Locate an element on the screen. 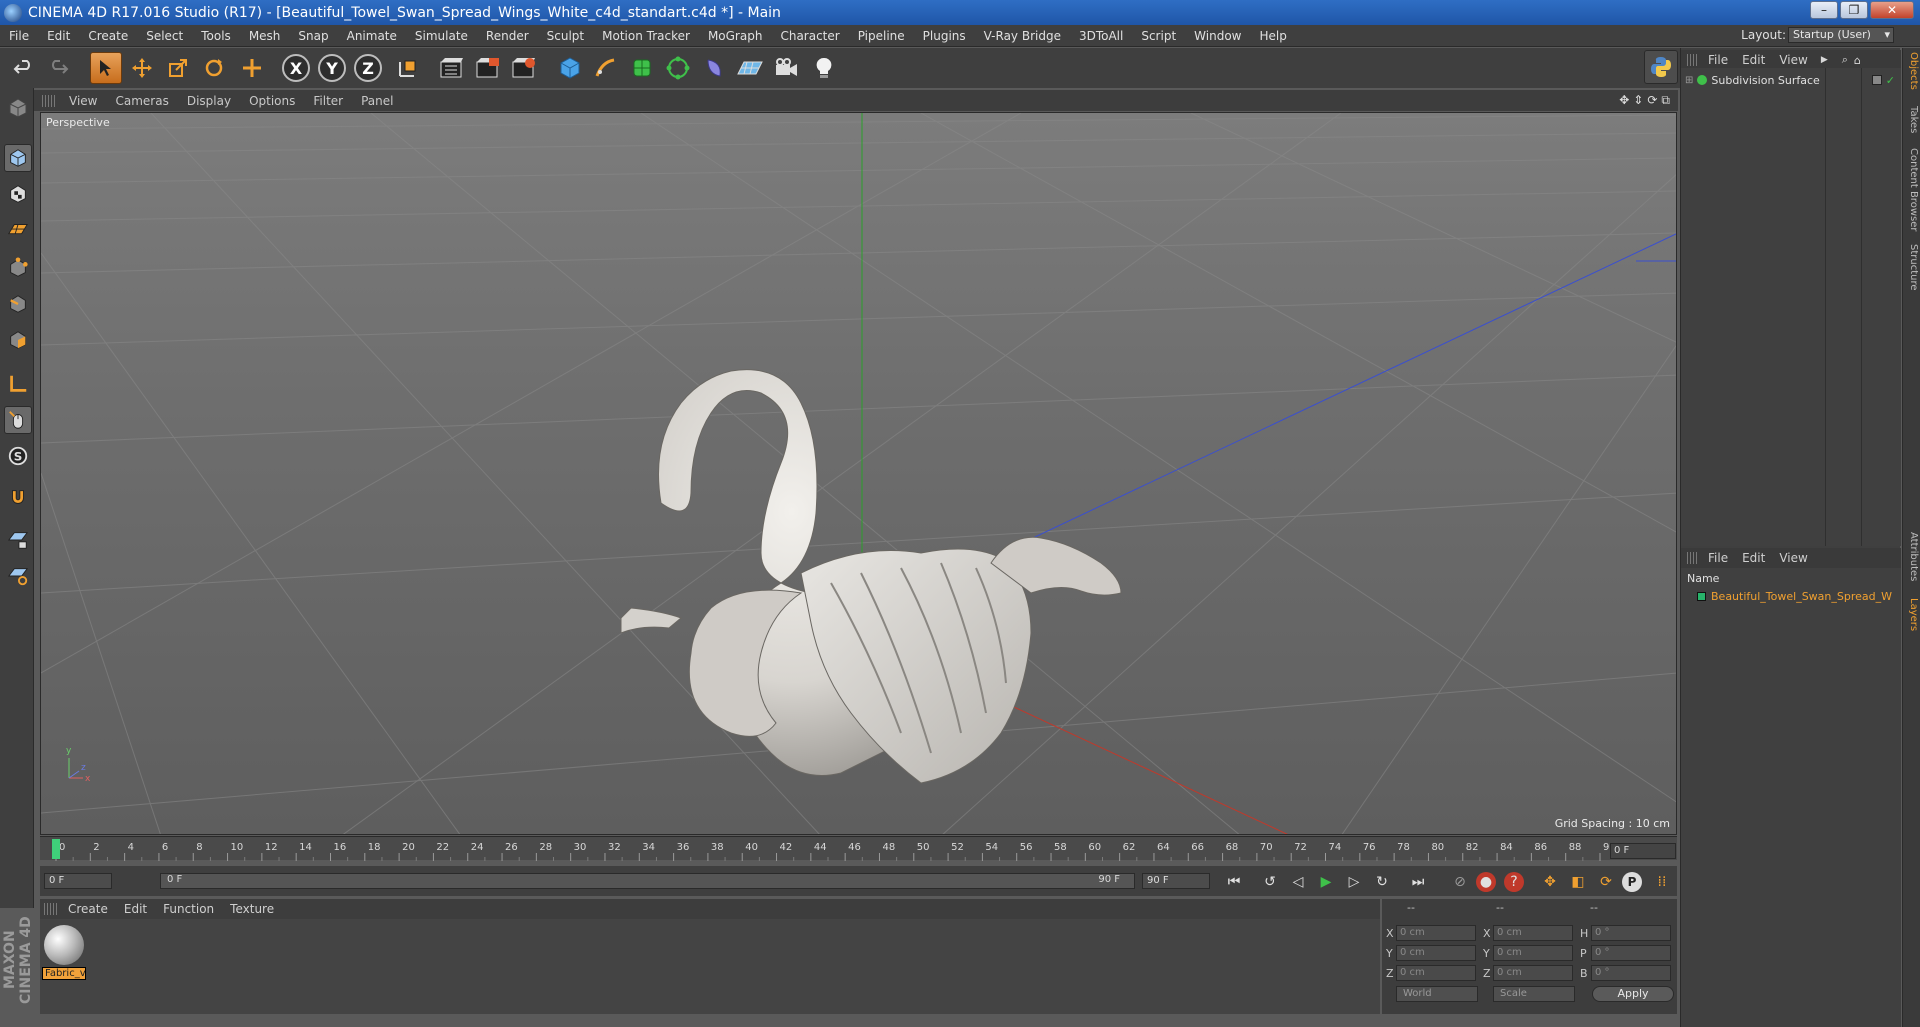 The height and width of the screenshot is (1027, 1920). layer-color-swatch is located at coordinates (1701, 596).